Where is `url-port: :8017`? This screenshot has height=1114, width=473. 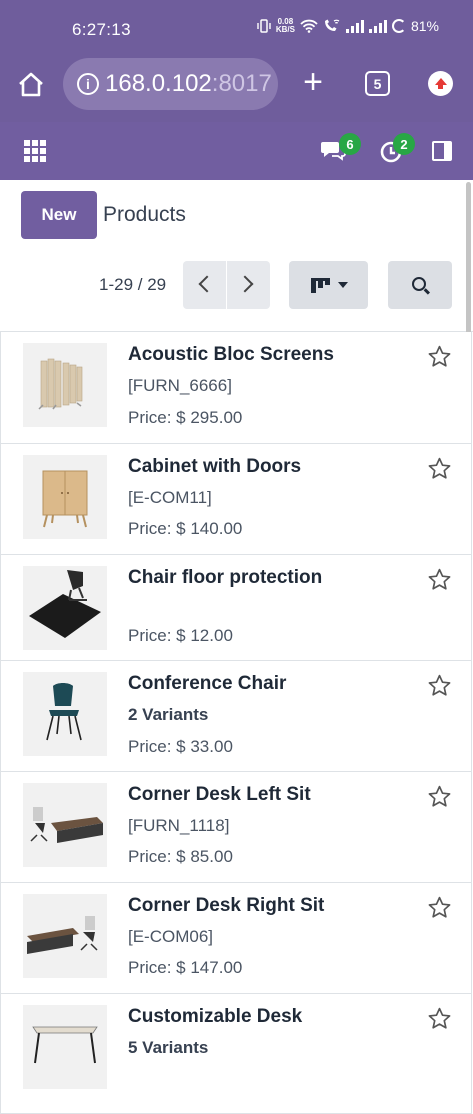 url-port: :8017 is located at coordinates (241, 83).